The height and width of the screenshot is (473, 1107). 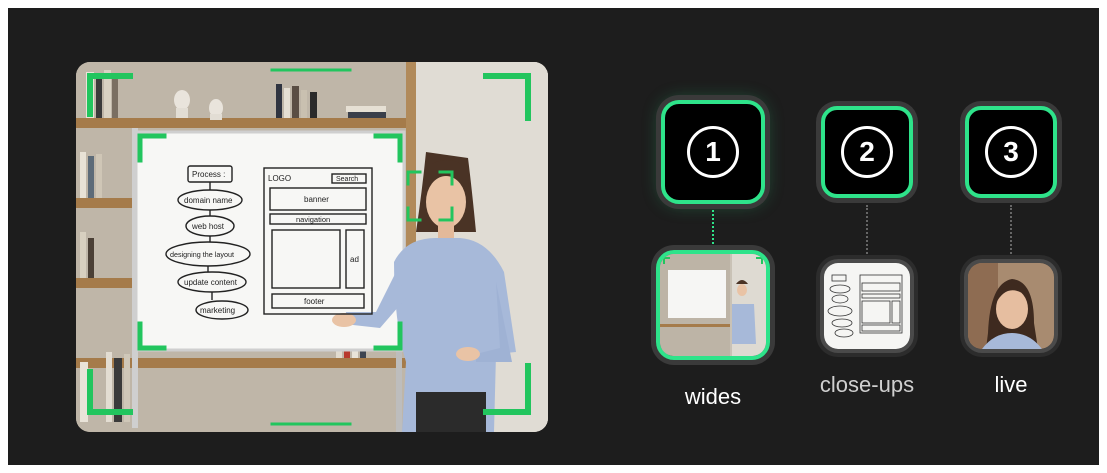 I want to click on wireframe-search: Search, so click(x=347, y=179).